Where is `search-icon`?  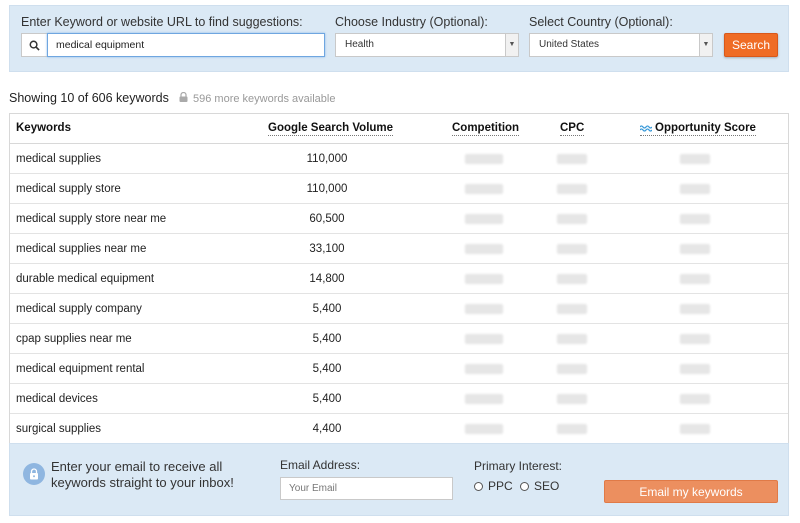
search-icon is located at coordinates (34, 45).